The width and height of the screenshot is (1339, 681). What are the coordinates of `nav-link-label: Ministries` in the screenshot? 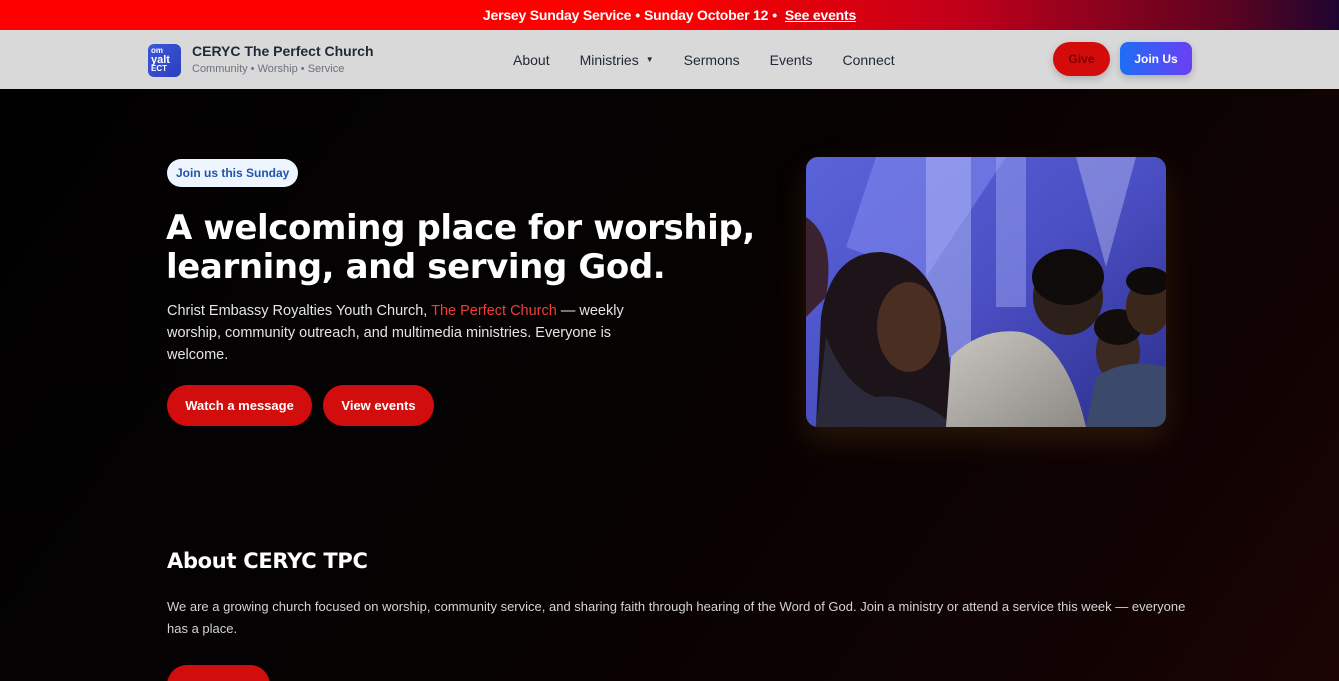 It's located at (609, 59).